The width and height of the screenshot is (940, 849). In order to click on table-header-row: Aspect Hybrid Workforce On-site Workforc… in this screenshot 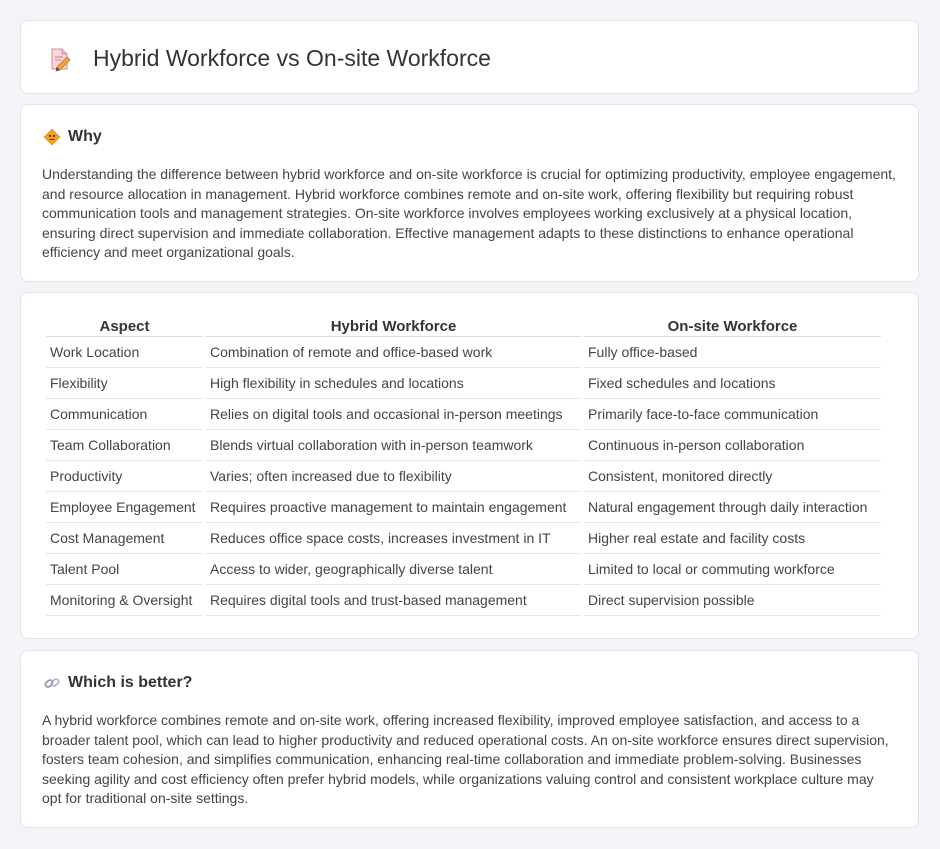, I will do `click(463, 326)`.